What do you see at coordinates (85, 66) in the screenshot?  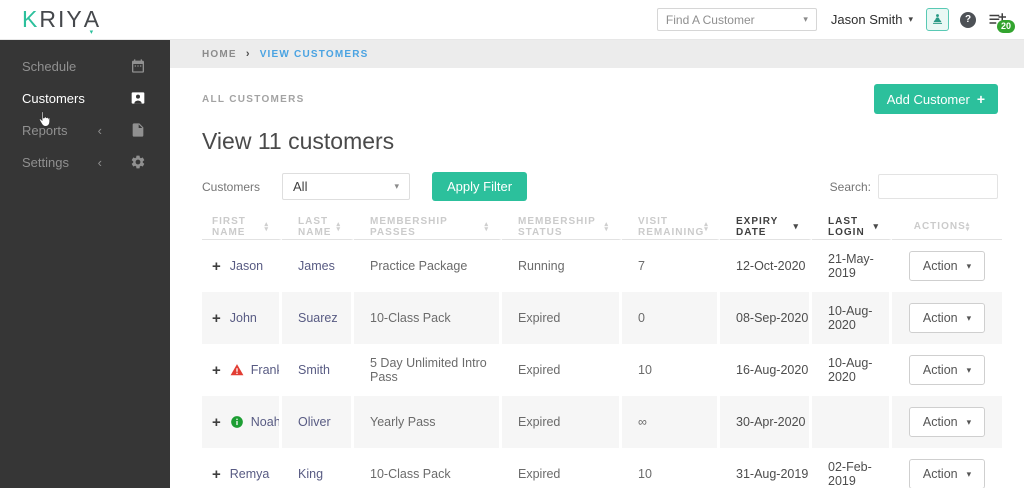 I see `sidebar-item-schedule: Schedule` at bounding box center [85, 66].